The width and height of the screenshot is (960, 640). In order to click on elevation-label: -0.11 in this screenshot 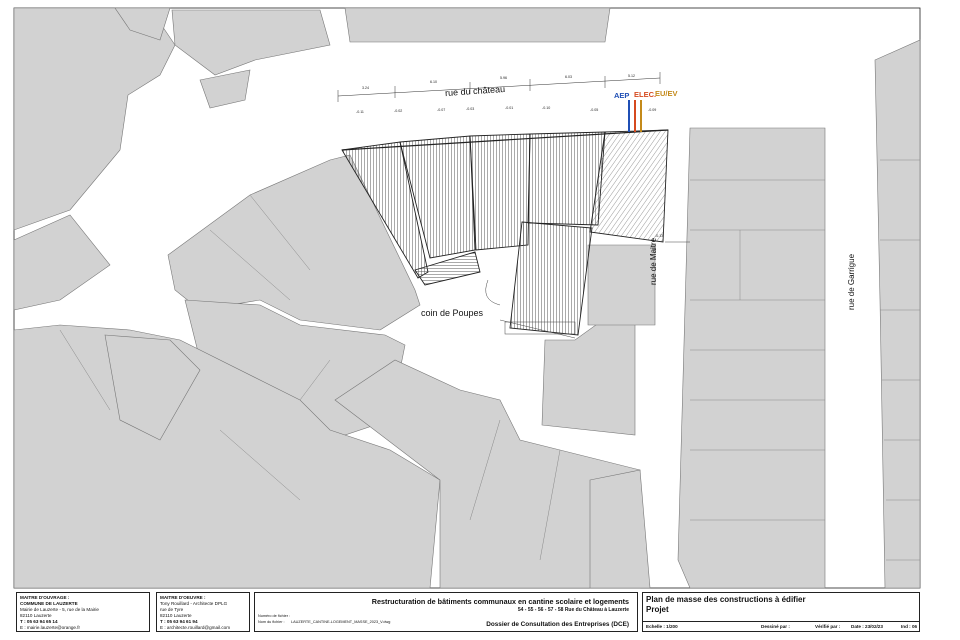, I will do `click(360, 112)`.